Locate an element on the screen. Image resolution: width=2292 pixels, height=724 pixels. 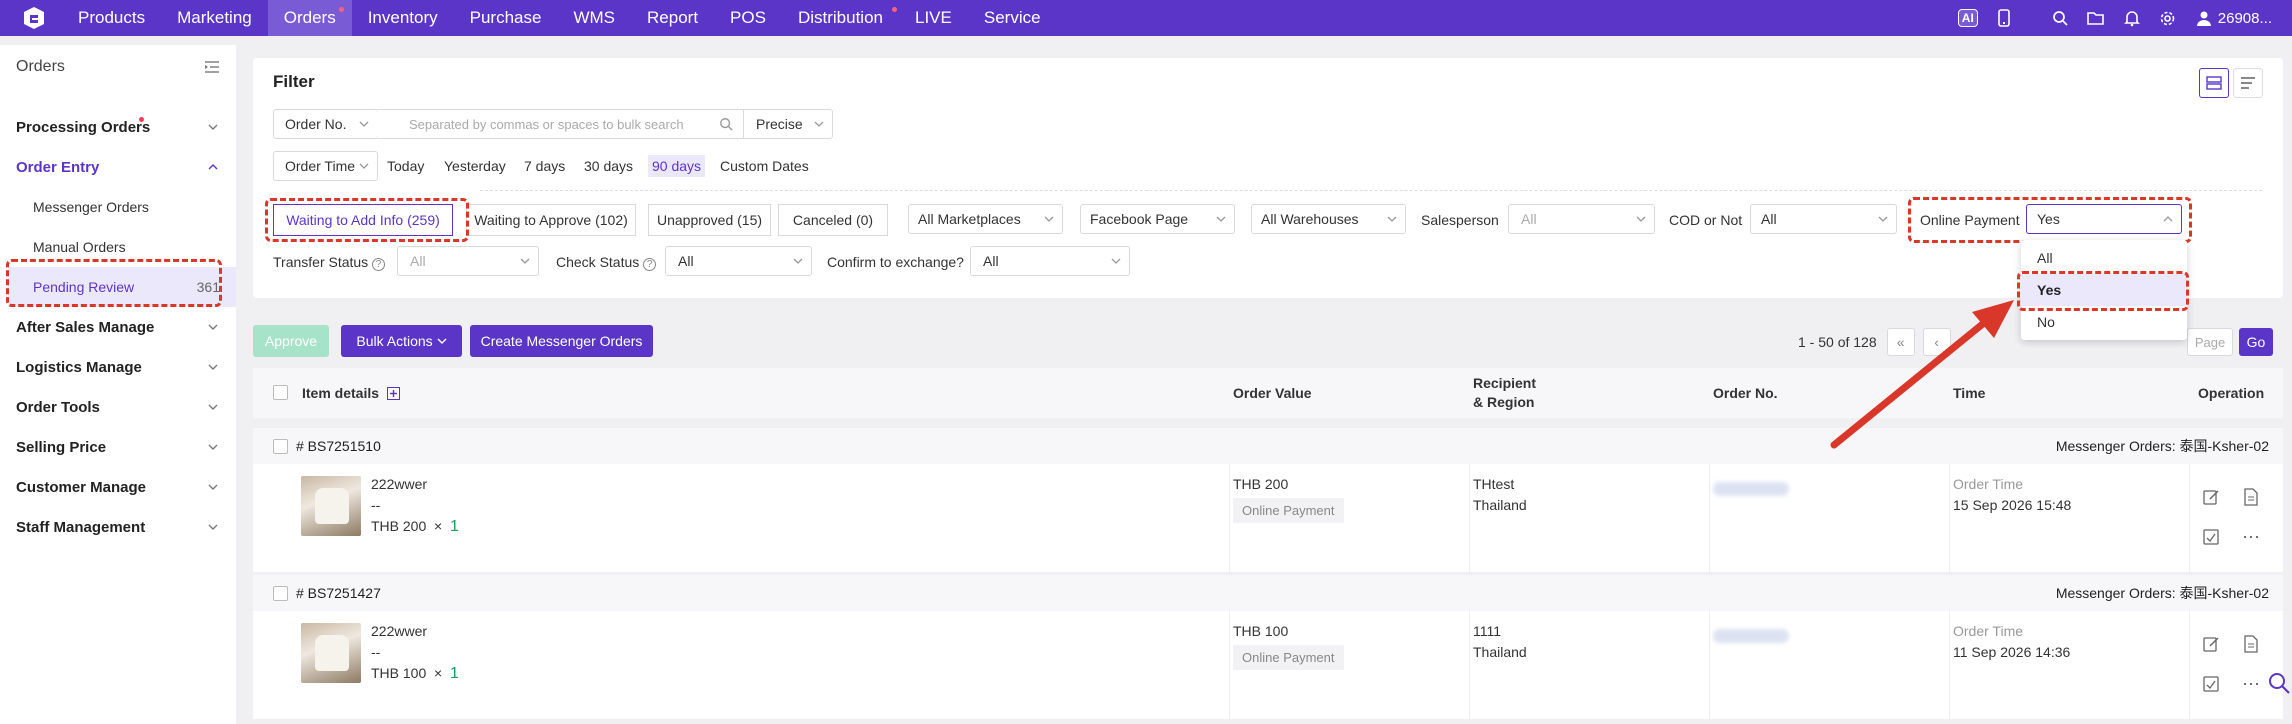
sidebar-group-staff: Staff Management is located at coordinates (118, 527).